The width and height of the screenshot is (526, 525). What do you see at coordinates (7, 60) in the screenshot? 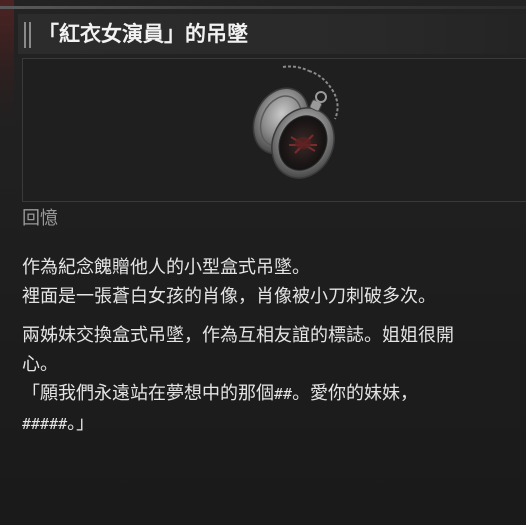
I see `decorative-streak` at bounding box center [7, 60].